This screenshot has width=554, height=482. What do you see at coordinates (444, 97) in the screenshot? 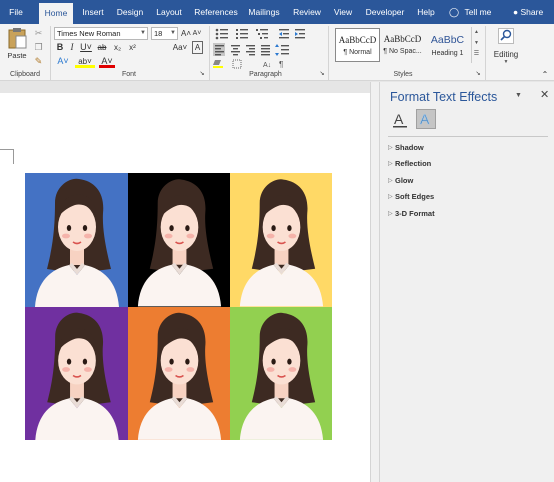
I see `pane-title: Format Text Effects` at bounding box center [444, 97].